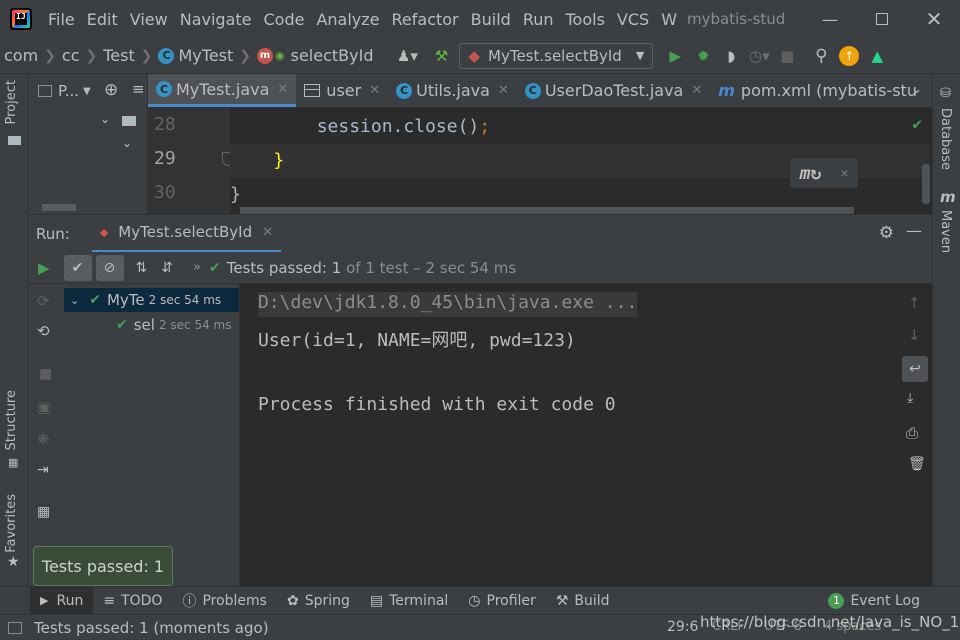 The height and width of the screenshot is (640, 960). What do you see at coordinates (61, 19) in the screenshot?
I see `menu-file: File` at bounding box center [61, 19].